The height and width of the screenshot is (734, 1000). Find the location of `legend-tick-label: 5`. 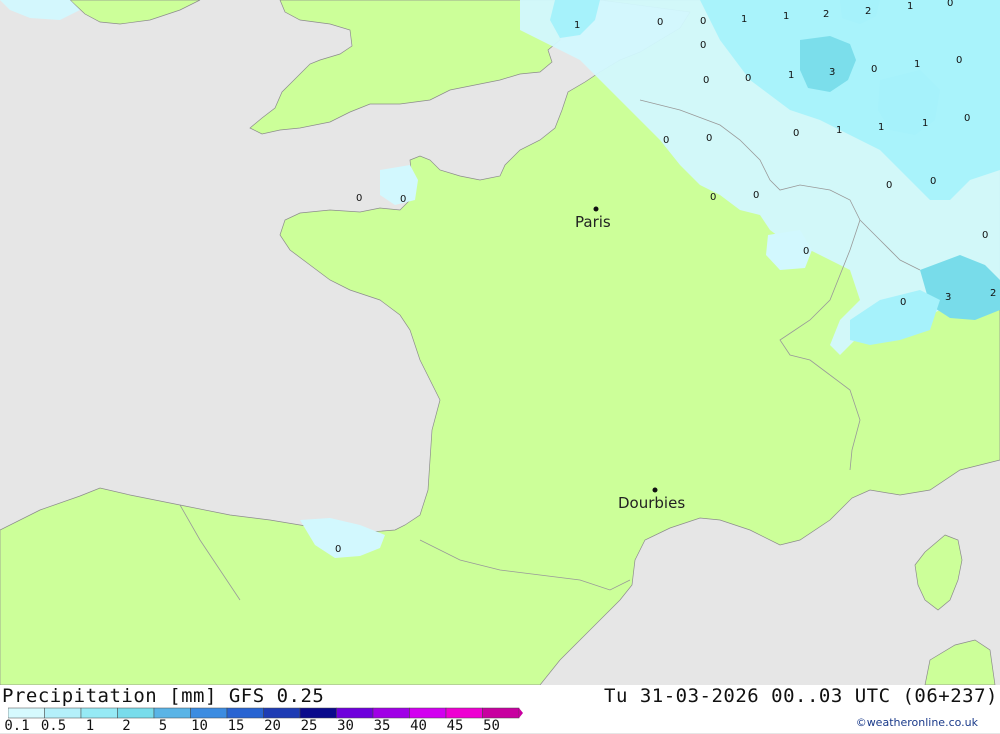

legend-tick-label: 5 is located at coordinates (163, 726).